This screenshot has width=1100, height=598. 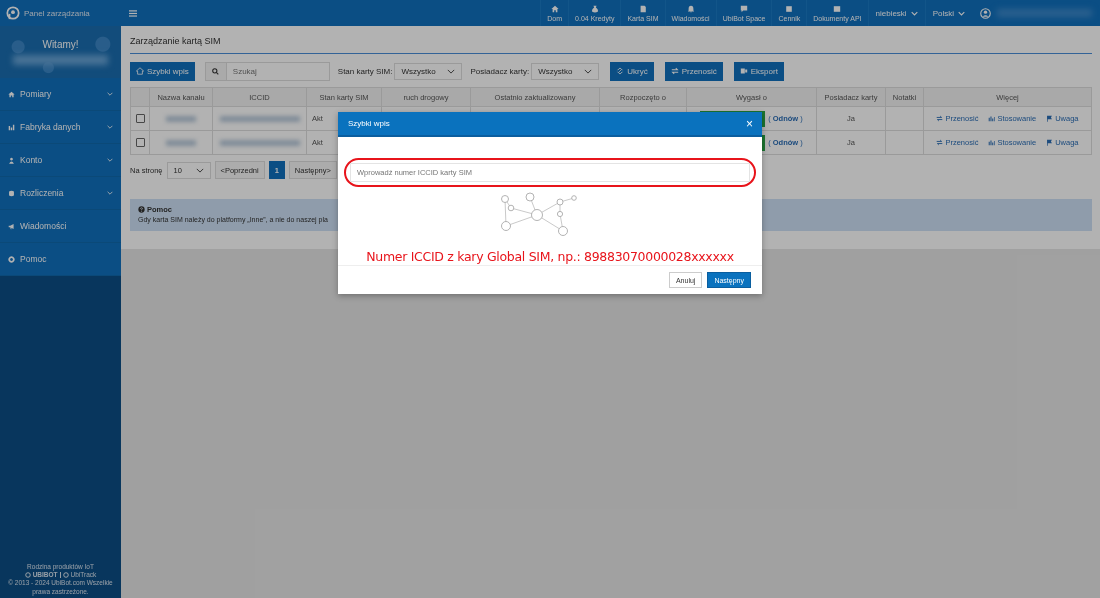 I want to click on spreadsheet-icon, so click(x=743, y=71).